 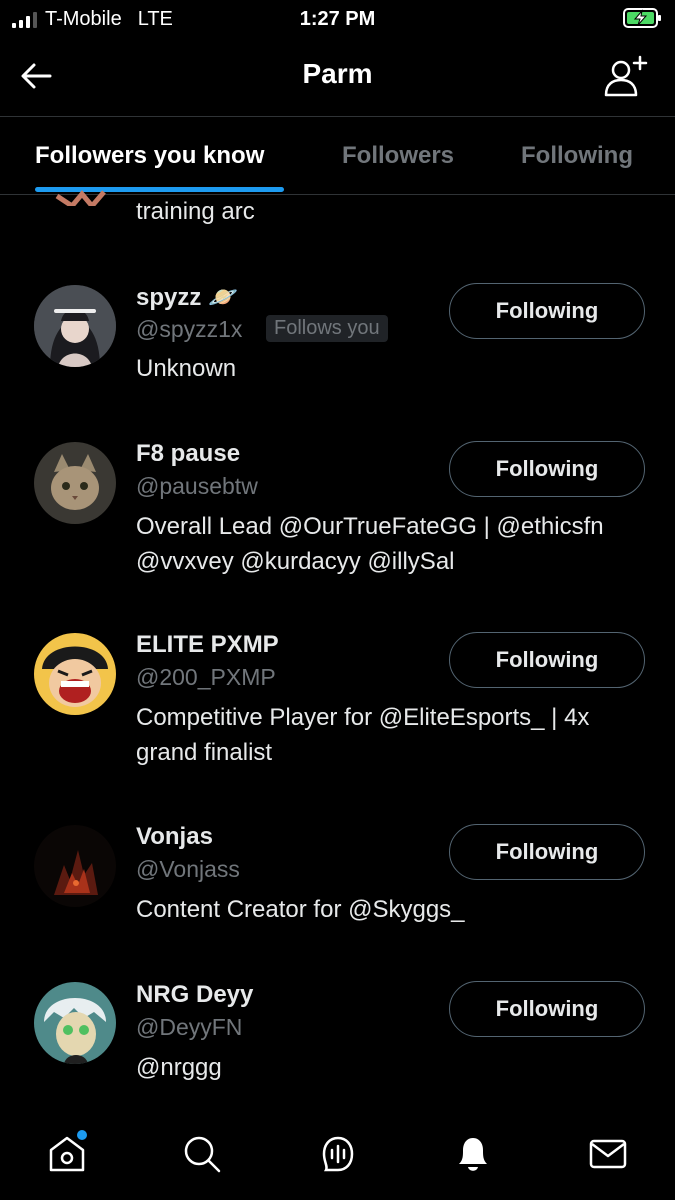 I want to click on user-handle: @Vonjass, so click(x=188, y=869).